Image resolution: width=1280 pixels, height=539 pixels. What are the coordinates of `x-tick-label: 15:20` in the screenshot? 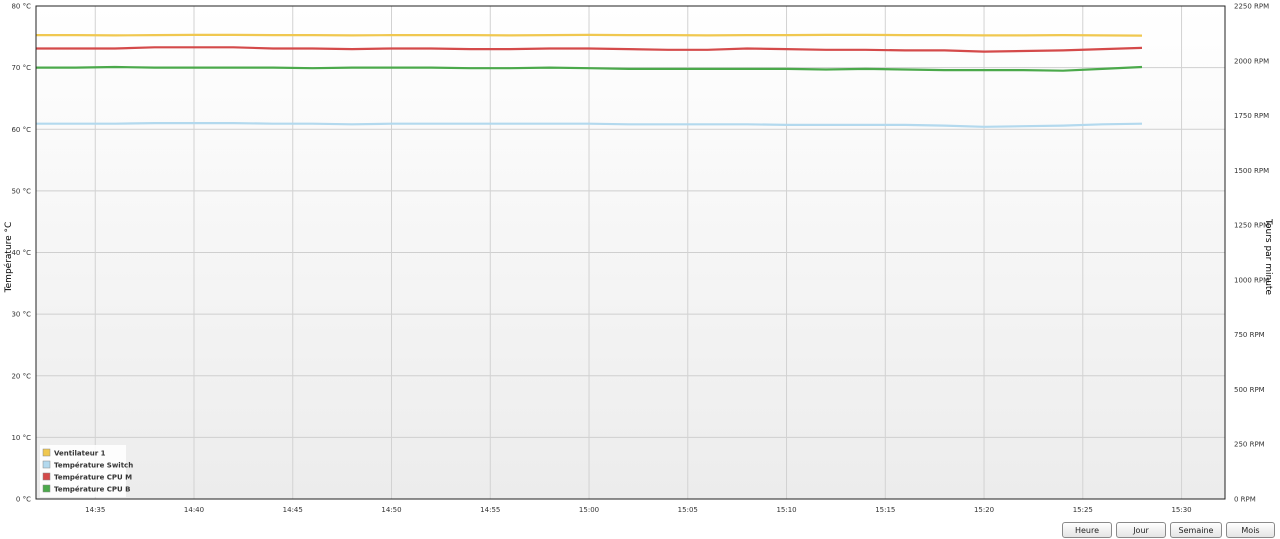 It's located at (984, 510).